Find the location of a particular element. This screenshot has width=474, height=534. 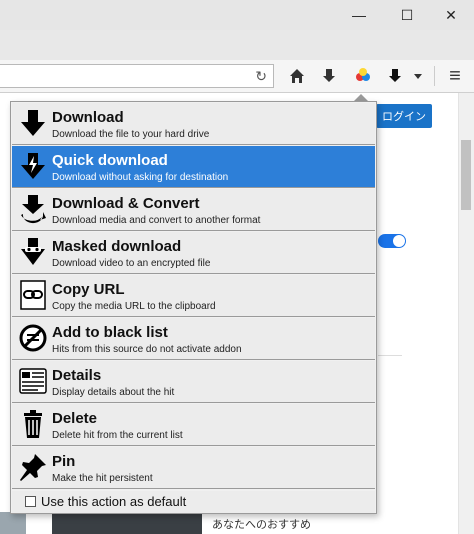

default-action-checkbox is located at coordinates (30, 501).